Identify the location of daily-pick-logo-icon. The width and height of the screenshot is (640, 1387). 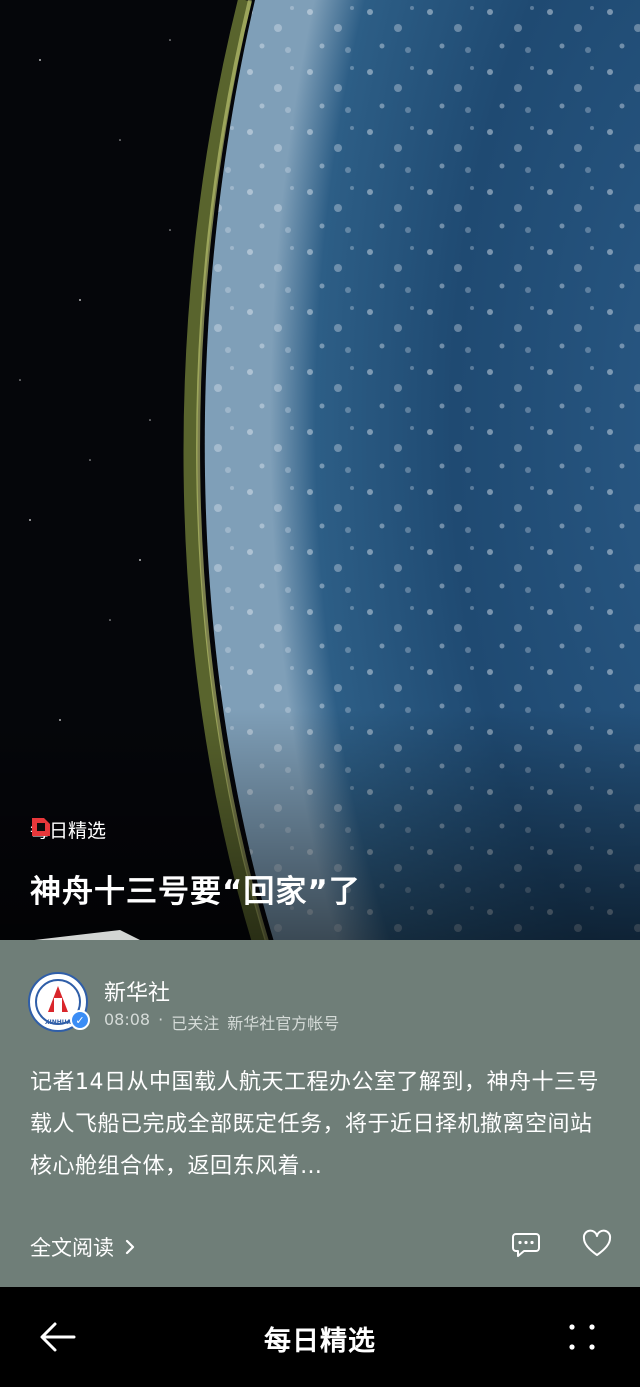
(41, 827).